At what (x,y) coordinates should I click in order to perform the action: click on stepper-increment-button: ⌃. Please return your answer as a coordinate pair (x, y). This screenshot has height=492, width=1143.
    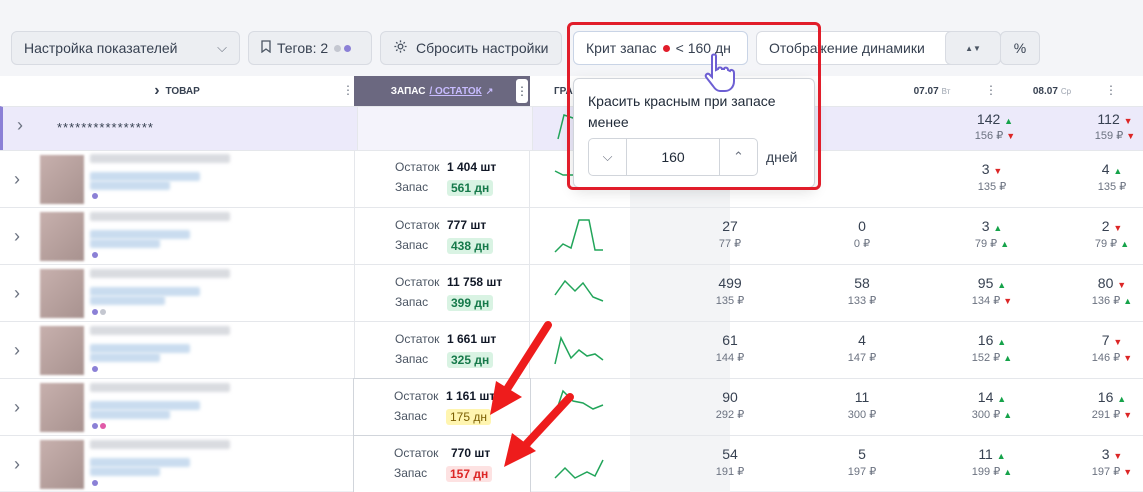
    Looking at the image, I should click on (738, 157).